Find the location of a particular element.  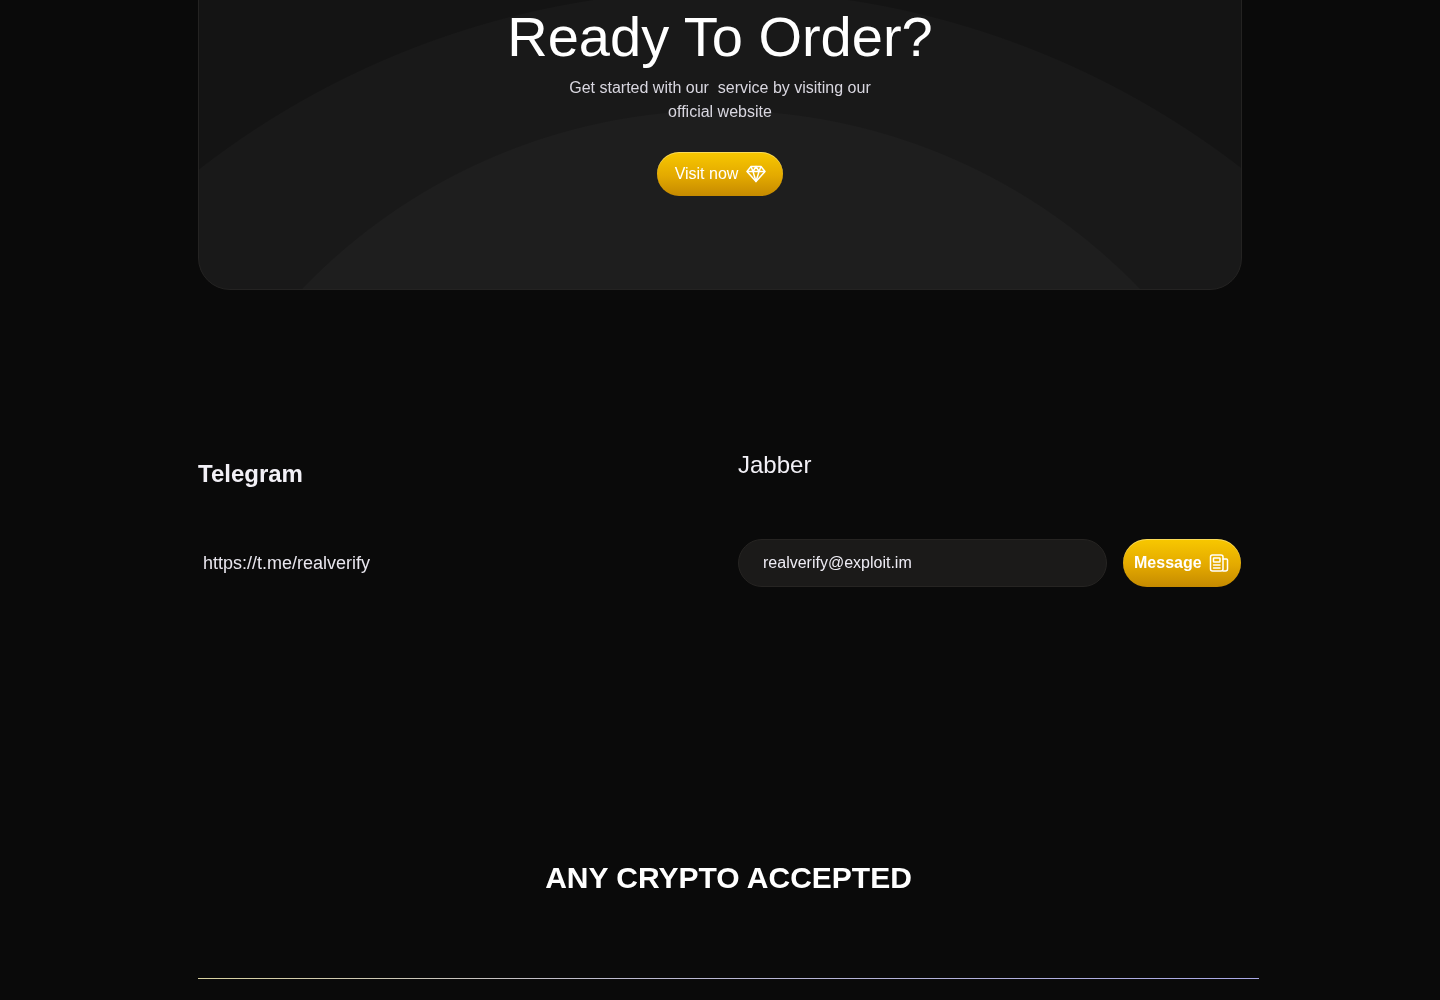

cta-heading: Ready To Order? is located at coordinates (720, 37).